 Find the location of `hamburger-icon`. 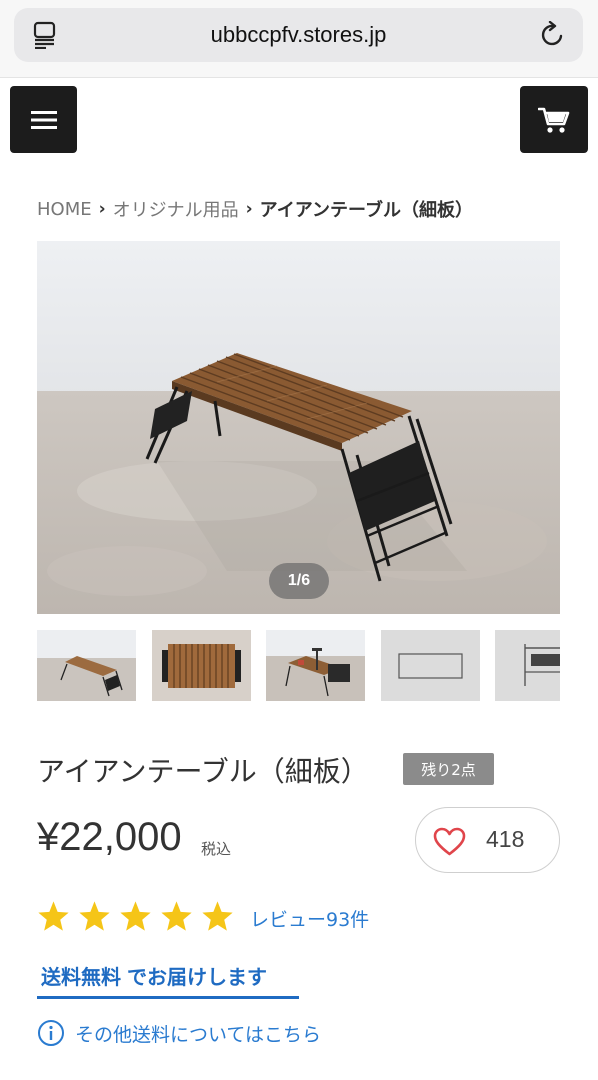

hamburger-icon is located at coordinates (43, 119).